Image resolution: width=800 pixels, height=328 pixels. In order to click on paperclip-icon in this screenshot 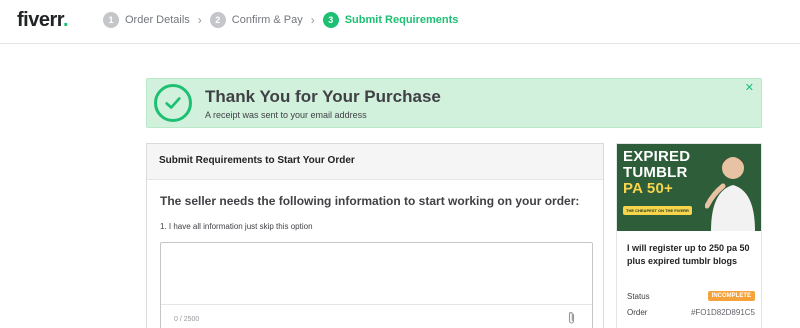, I will do `click(571, 319)`.